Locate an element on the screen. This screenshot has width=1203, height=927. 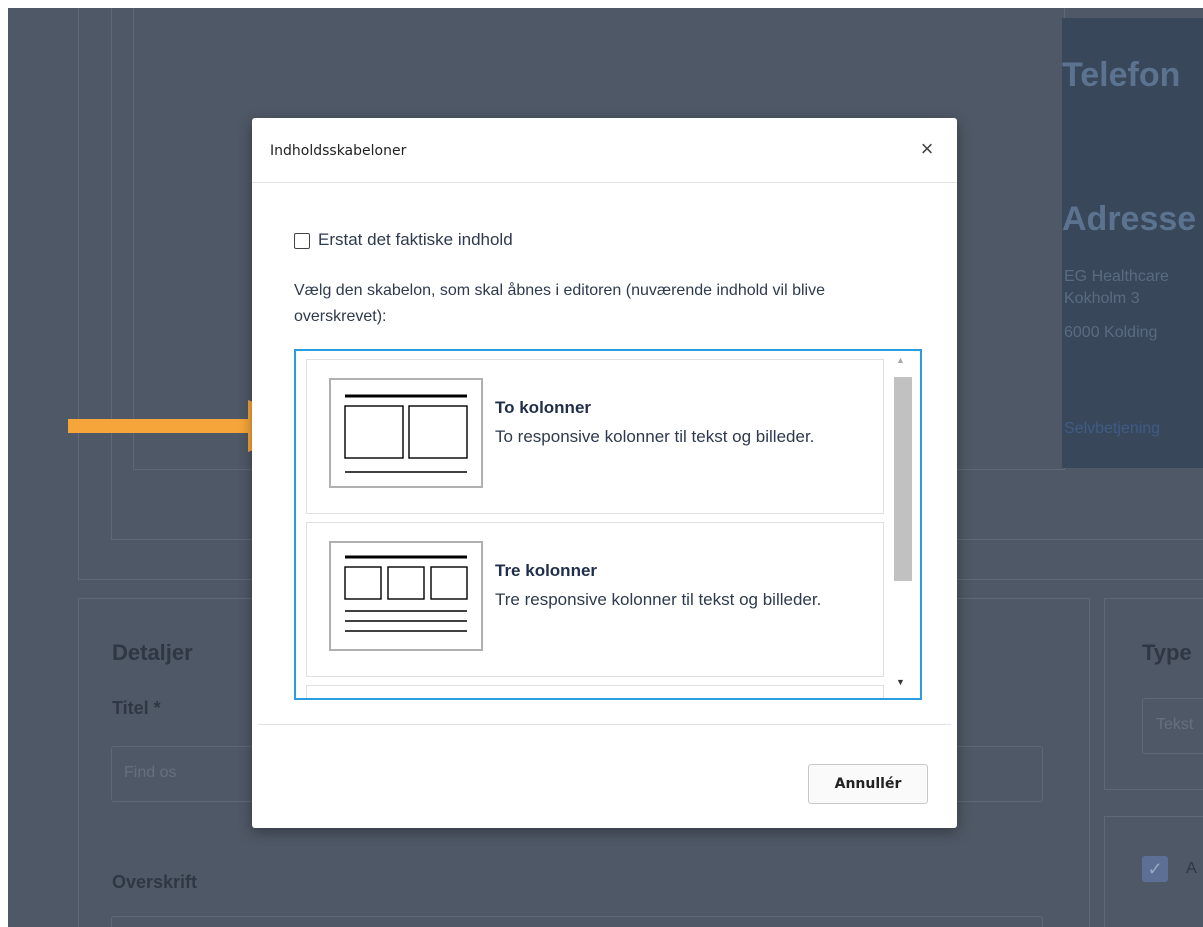
replace-content-checkbox is located at coordinates (302, 241).